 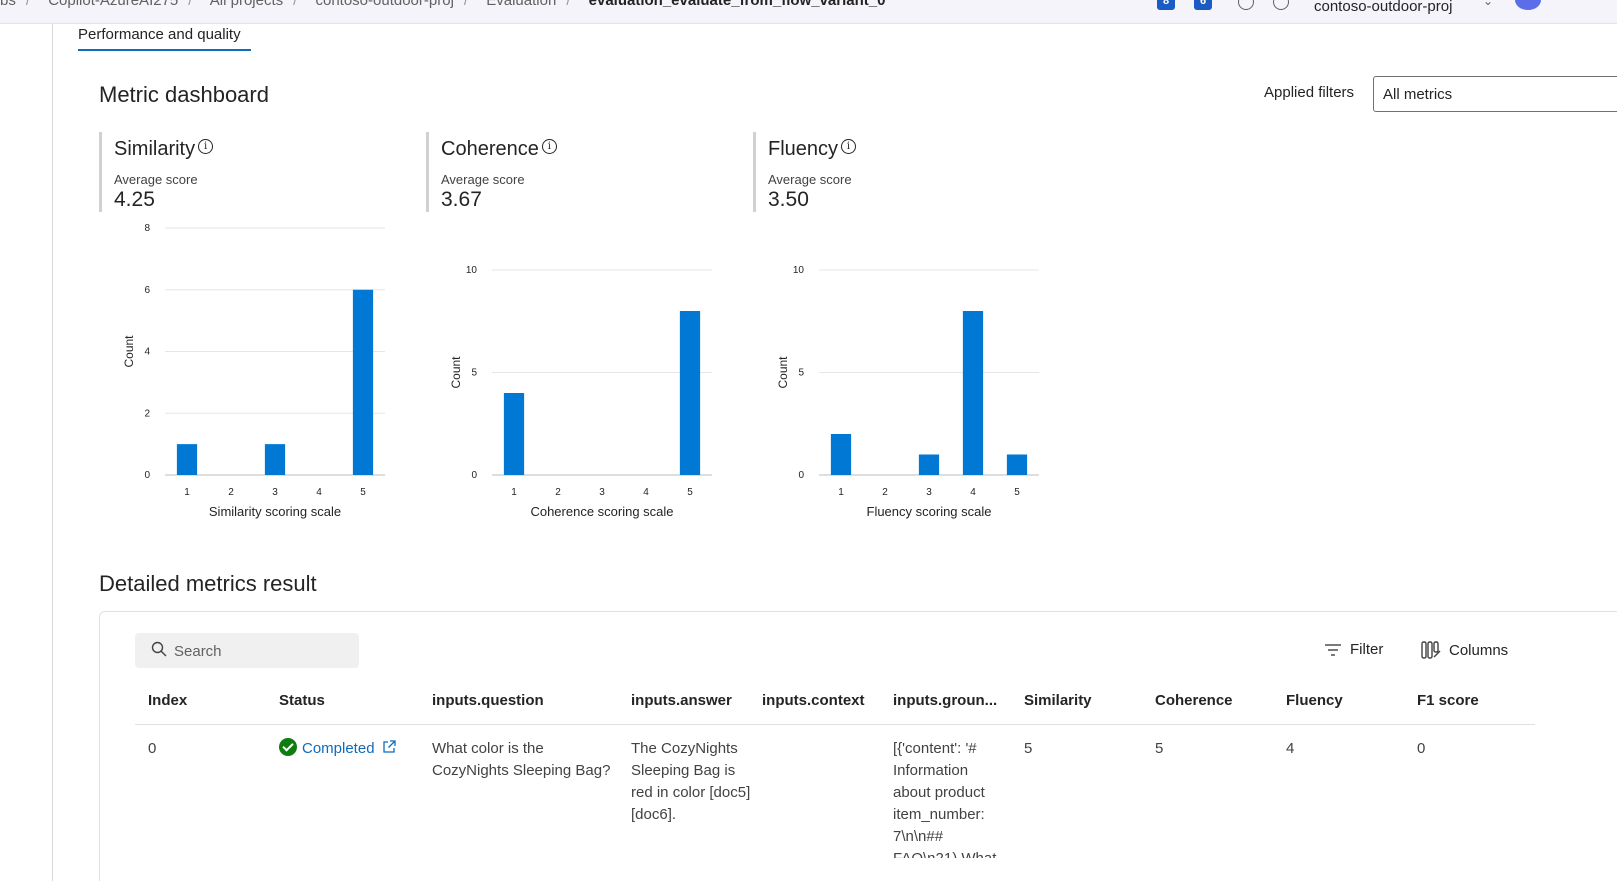 What do you see at coordinates (799, 270) in the screenshot?
I see `y-tick-label: 10` at bounding box center [799, 270].